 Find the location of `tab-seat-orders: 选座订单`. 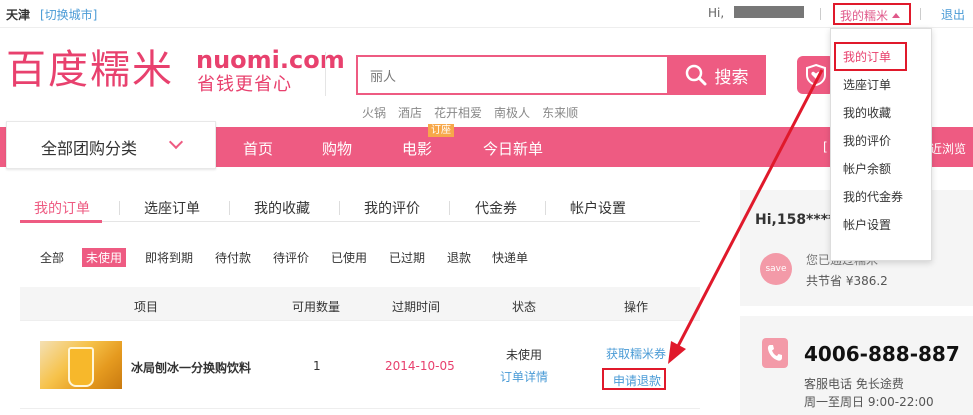

tab-seat-orders: 选座订单 is located at coordinates (172, 208).